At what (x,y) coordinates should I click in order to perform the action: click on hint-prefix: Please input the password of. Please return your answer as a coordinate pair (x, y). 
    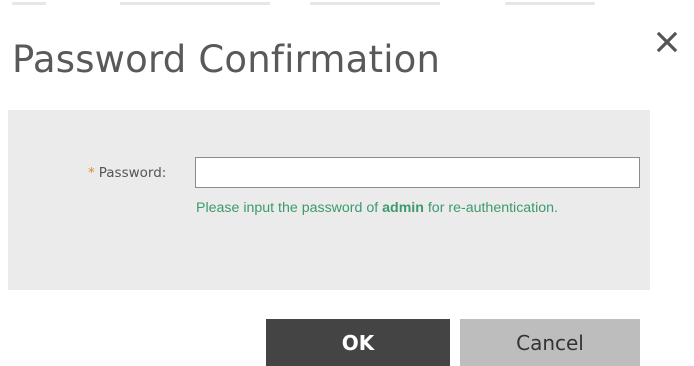
    Looking at the image, I should click on (289, 208).